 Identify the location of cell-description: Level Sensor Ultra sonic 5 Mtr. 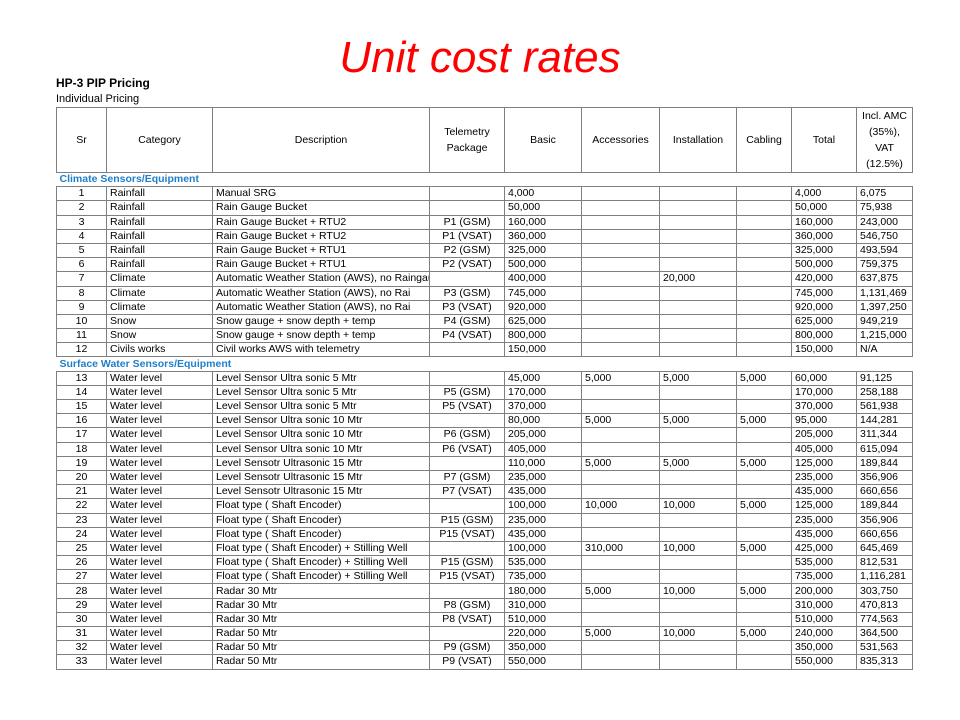
(321, 378).